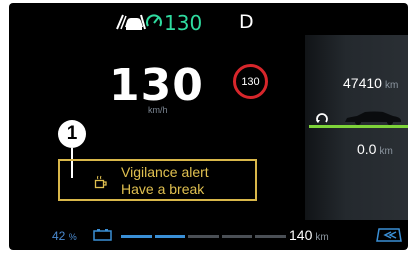 The height and width of the screenshot is (253, 414). What do you see at coordinates (301, 235) in the screenshot?
I see `range-value: 140` at bounding box center [301, 235].